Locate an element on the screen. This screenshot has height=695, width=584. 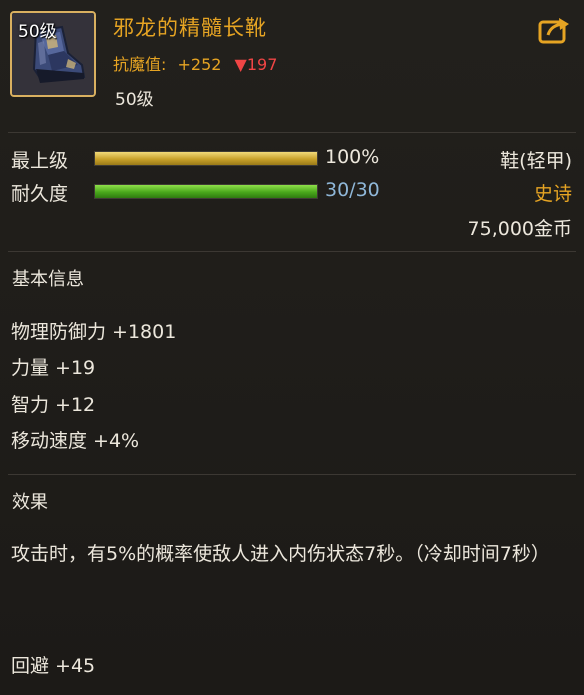
max-level-bar is located at coordinates (206, 158).